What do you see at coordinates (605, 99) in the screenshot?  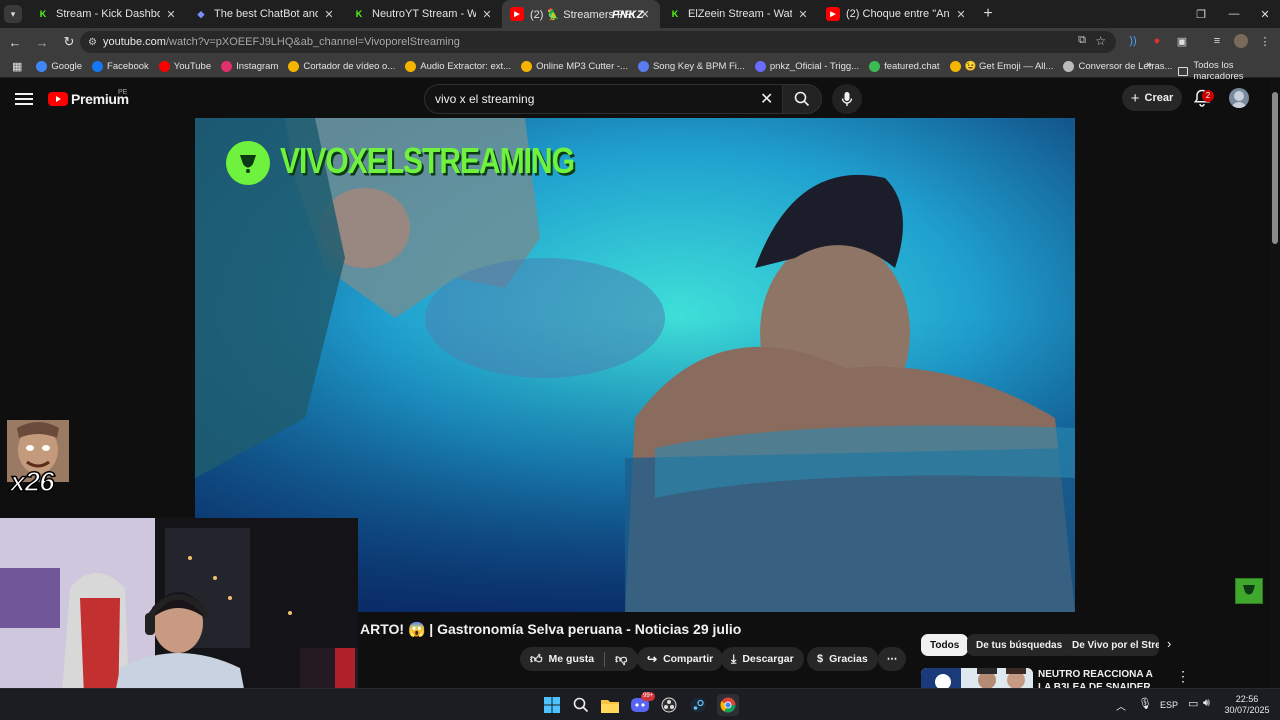 I see `search-input: vivo x el streaming` at bounding box center [605, 99].